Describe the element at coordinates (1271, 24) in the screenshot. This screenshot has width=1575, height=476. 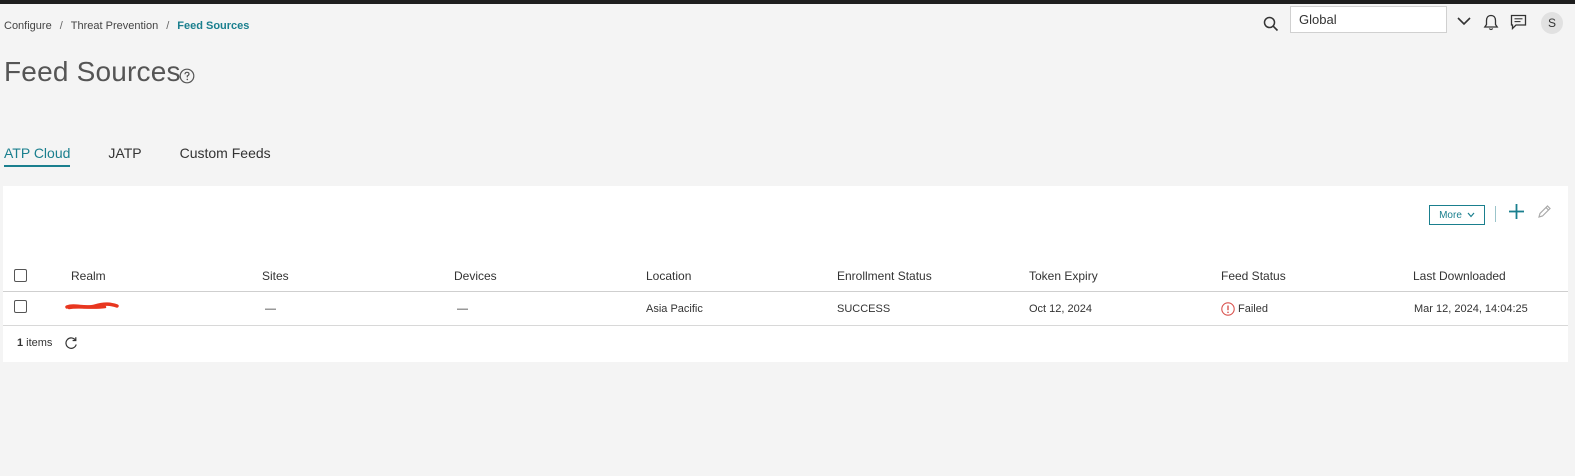
I see `search-icon` at that location.